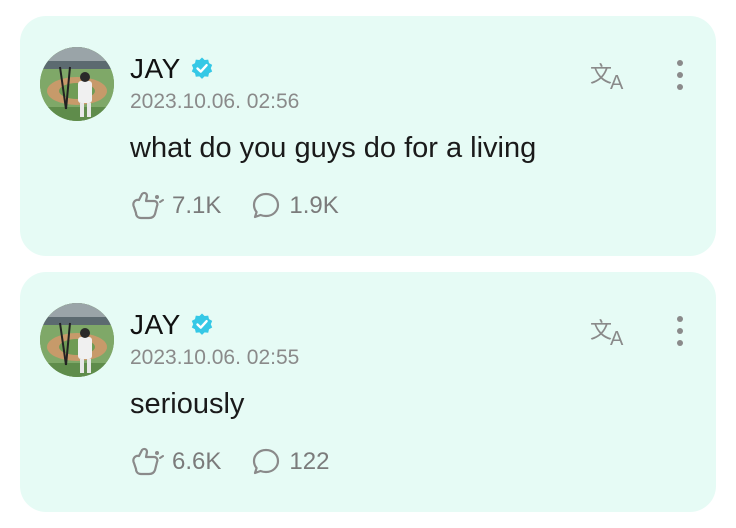  I want to click on comment-button: 1.9K, so click(295, 206).